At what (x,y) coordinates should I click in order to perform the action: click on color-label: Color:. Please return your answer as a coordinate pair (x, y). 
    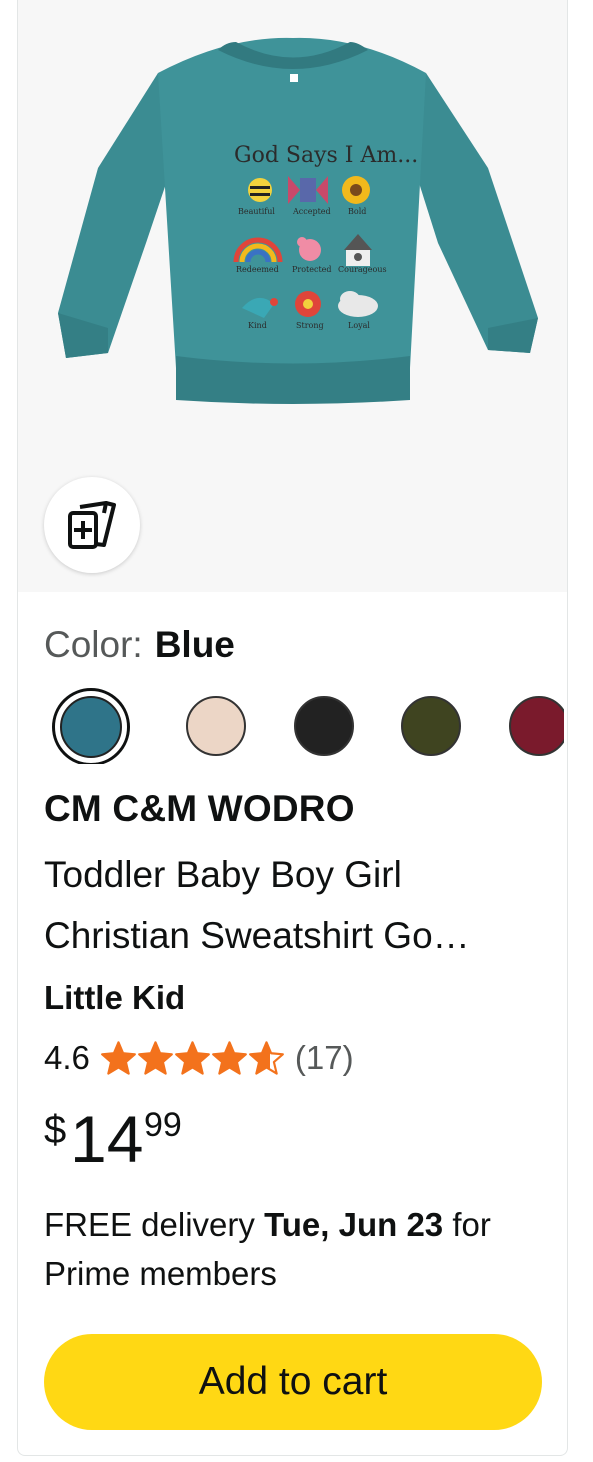
    Looking at the image, I should click on (93, 644).